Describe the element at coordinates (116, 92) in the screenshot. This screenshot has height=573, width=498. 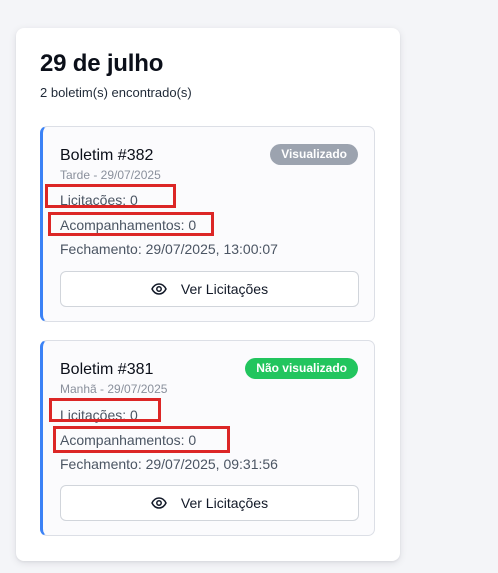
I see `results-count: 2 boletim(s) encontrado(s)` at that location.